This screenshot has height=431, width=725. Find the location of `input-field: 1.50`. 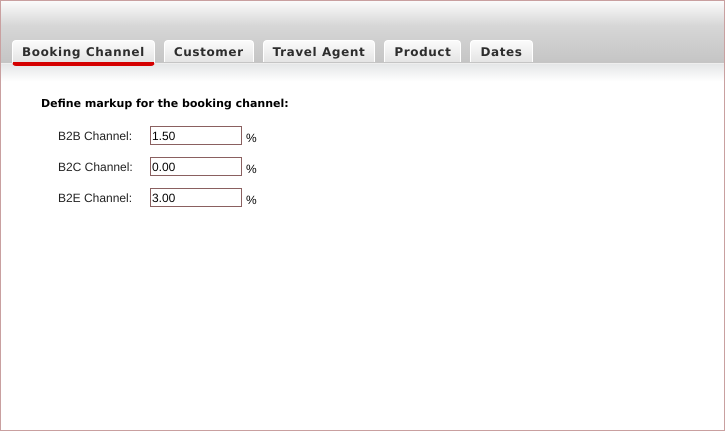

input-field: 1.50 is located at coordinates (196, 135).